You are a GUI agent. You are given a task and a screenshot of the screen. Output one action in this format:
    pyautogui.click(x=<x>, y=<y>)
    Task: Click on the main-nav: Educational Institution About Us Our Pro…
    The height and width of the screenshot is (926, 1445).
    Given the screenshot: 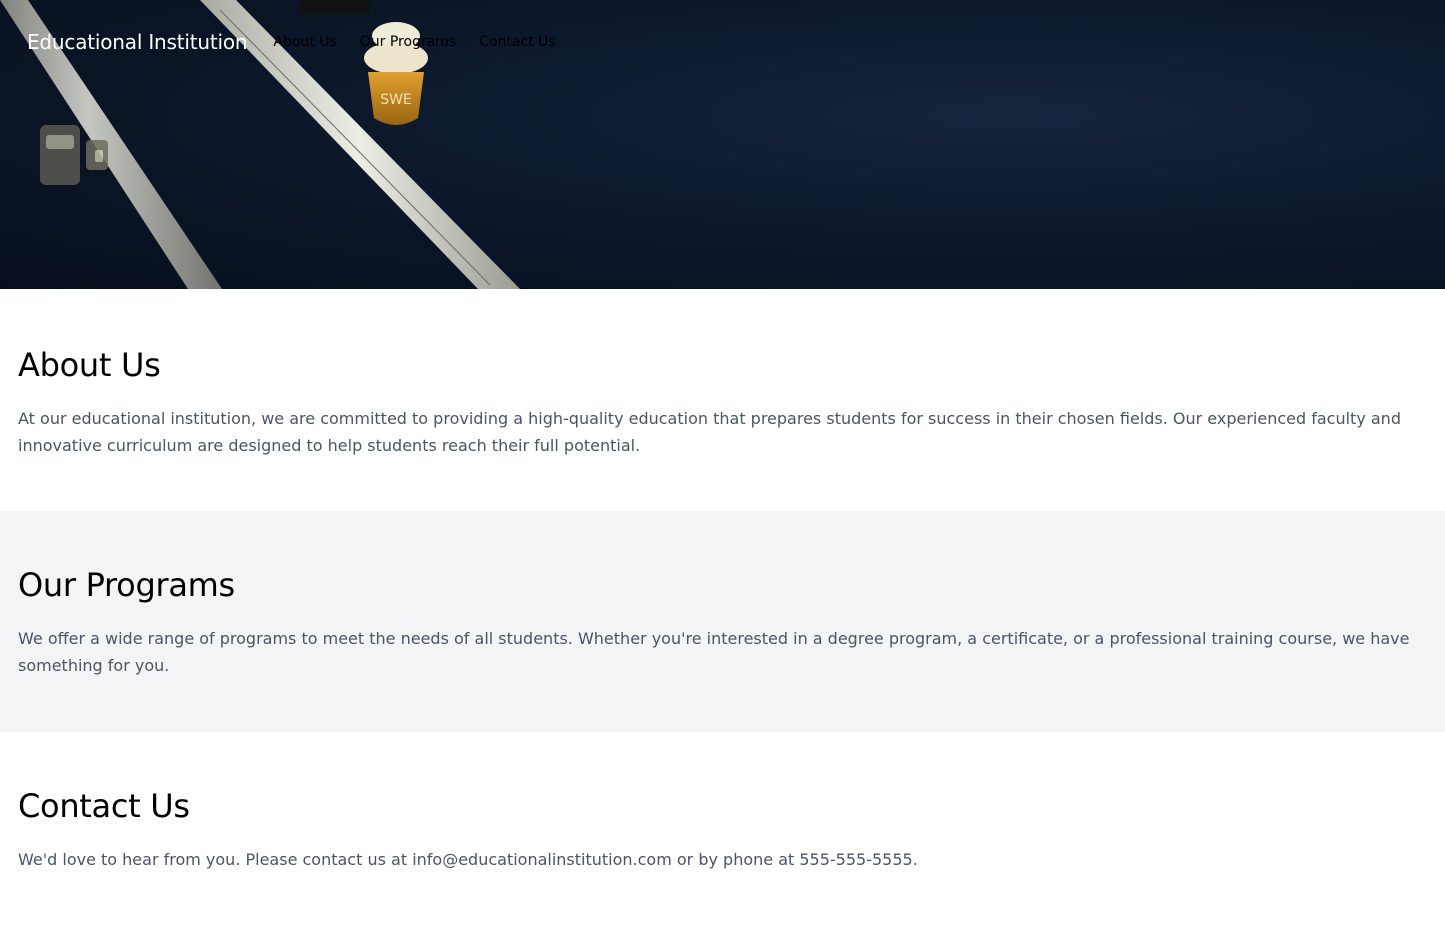 What is the action you would take?
    pyautogui.click(x=303, y=42)
    